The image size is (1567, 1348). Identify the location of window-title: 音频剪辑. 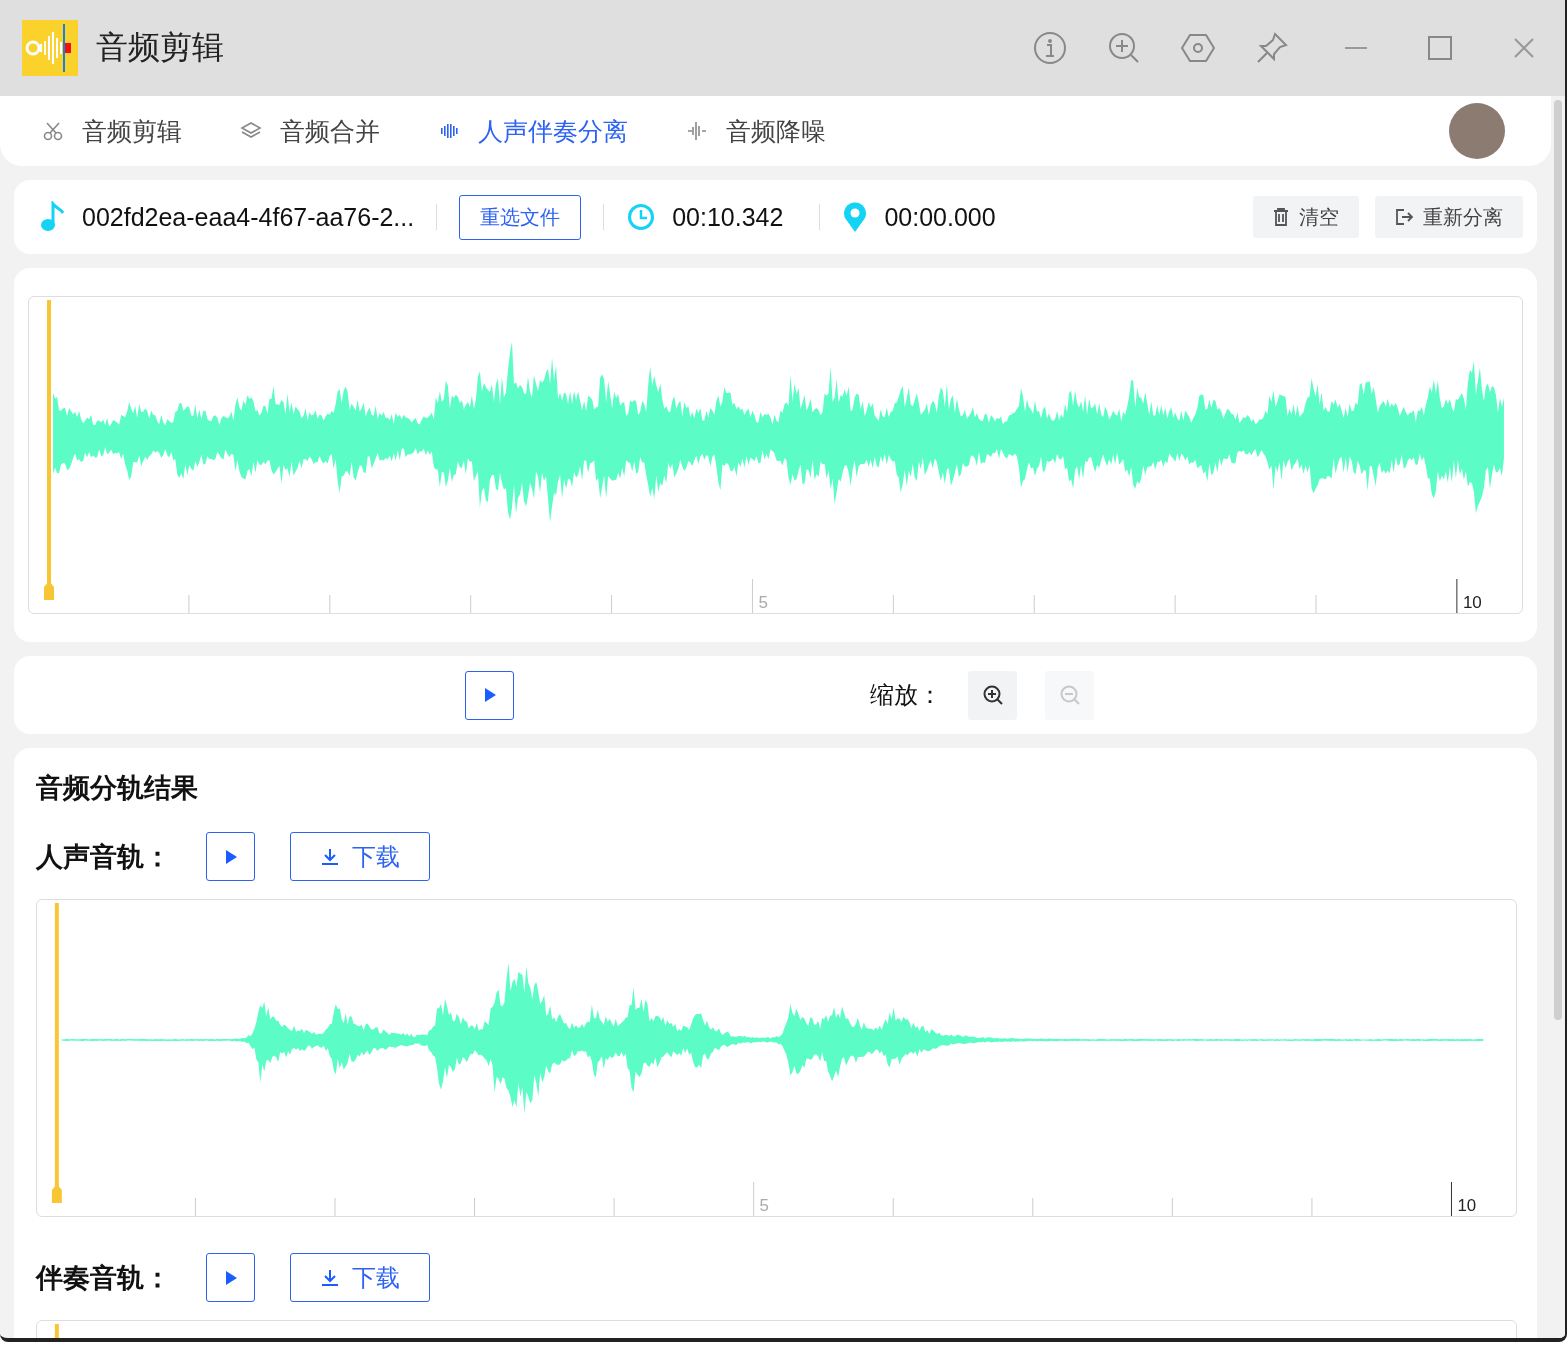
(160, 47).